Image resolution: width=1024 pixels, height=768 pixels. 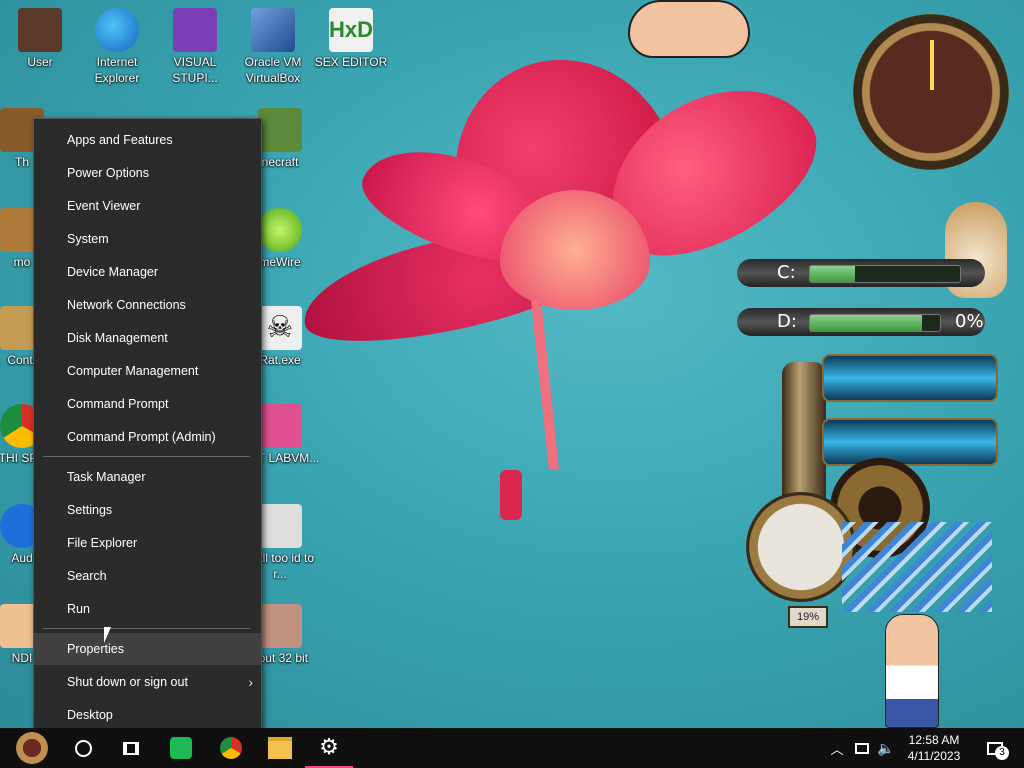 I want to click on show-hidden-icons-button: ︿, so click(x=837, y=748).